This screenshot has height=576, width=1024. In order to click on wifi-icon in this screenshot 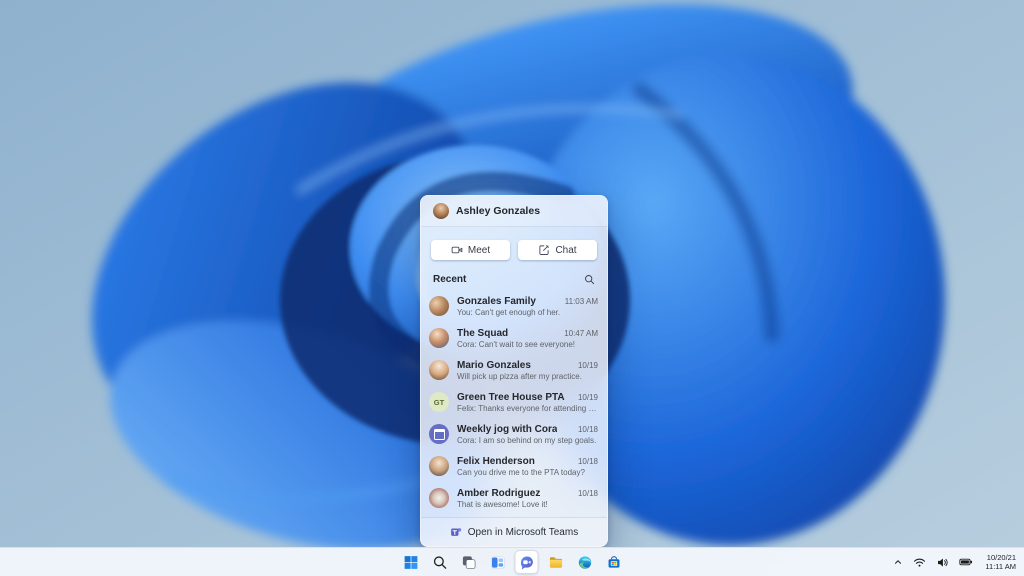, I will do `click(920, 562)`.